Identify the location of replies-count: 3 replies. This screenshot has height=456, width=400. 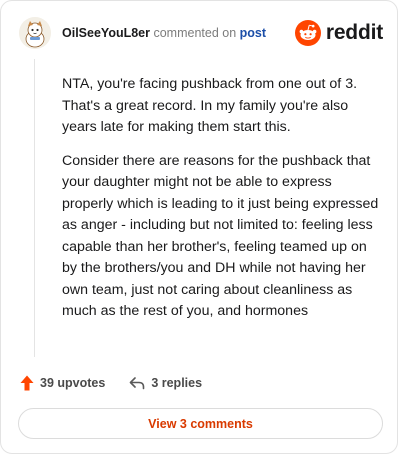
(177, 383).